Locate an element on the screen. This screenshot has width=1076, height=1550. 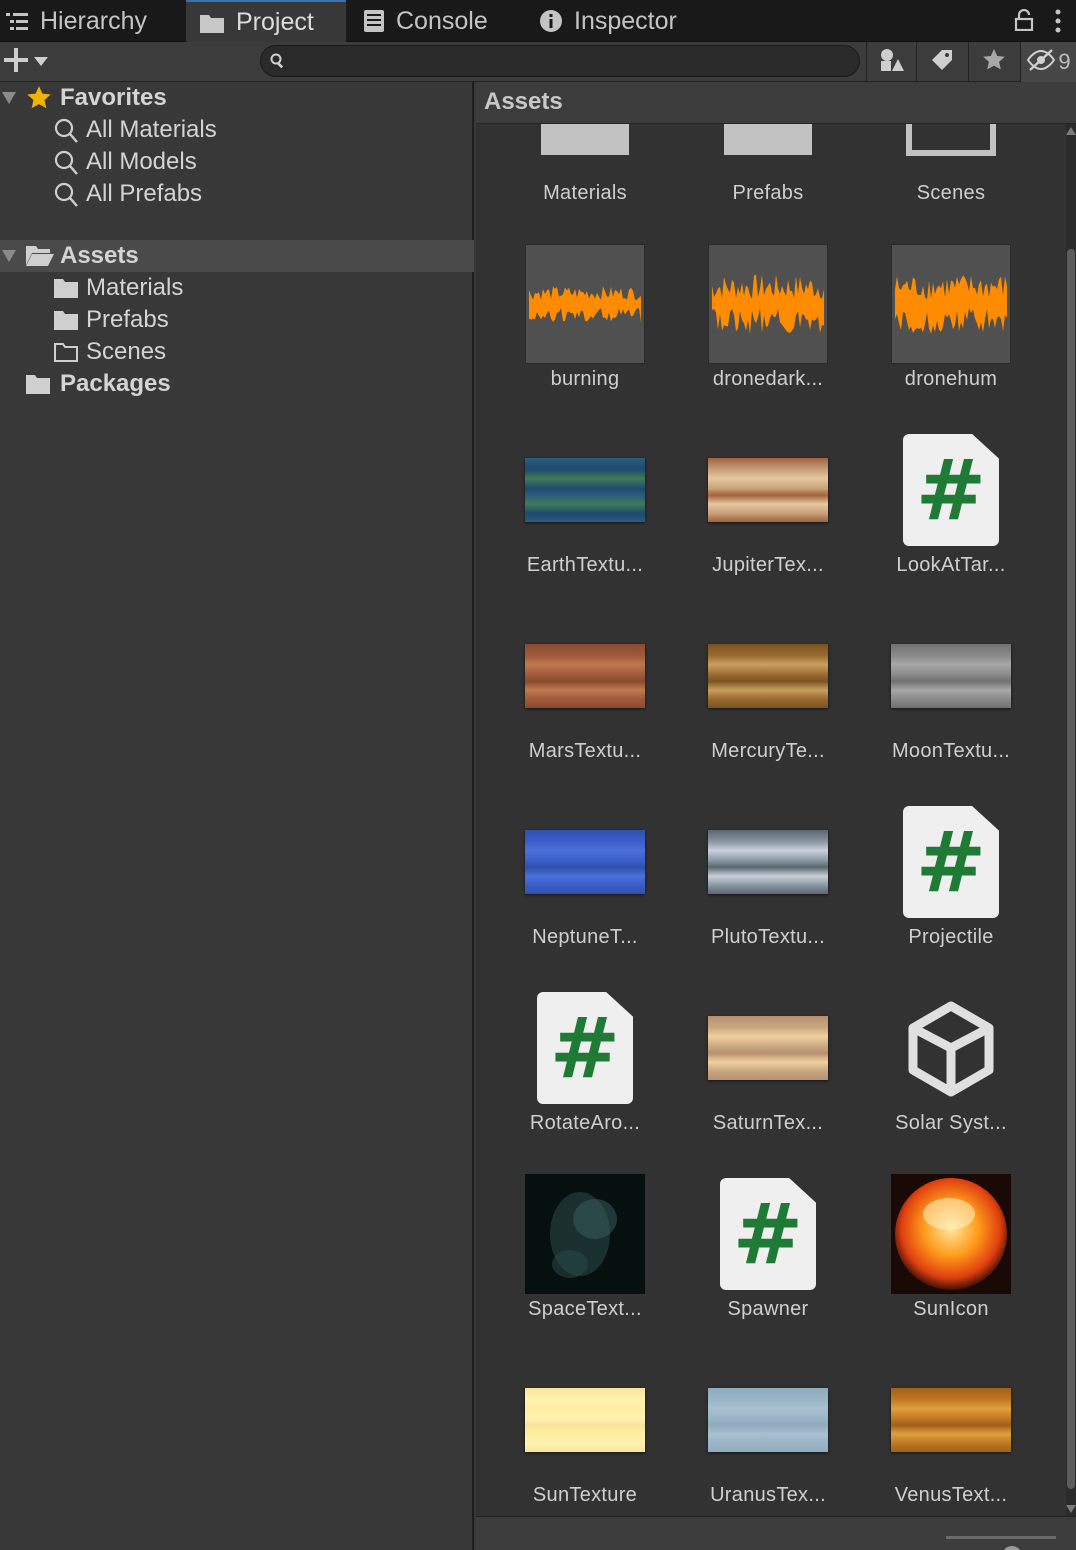
tab-console: Console is located at coordinates (444, 21).